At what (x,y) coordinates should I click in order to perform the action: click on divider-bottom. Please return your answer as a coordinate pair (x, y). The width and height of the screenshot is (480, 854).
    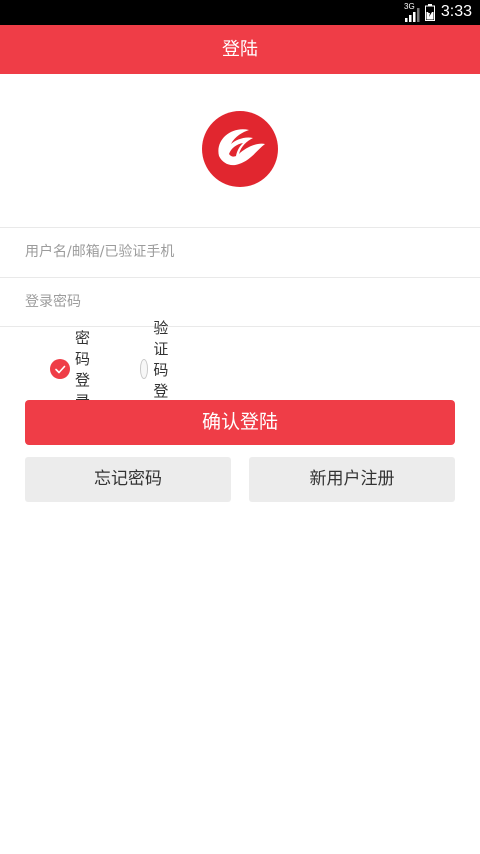
    Looking at the image, I should click on (240, 326).